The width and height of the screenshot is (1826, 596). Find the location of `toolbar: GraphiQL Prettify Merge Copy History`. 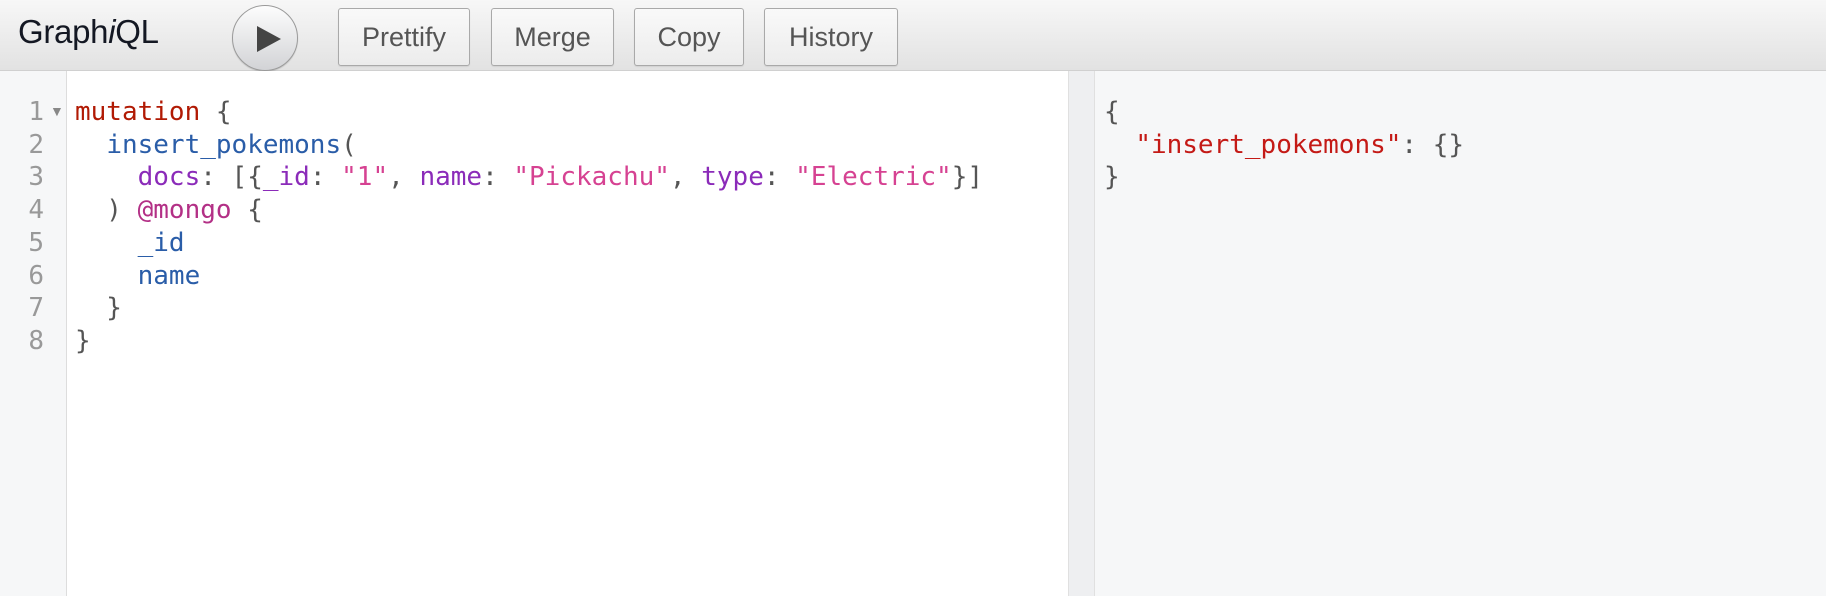

toolbar: GraphiQL Prettify Merge Copy History is located at coordinates (913, 35).